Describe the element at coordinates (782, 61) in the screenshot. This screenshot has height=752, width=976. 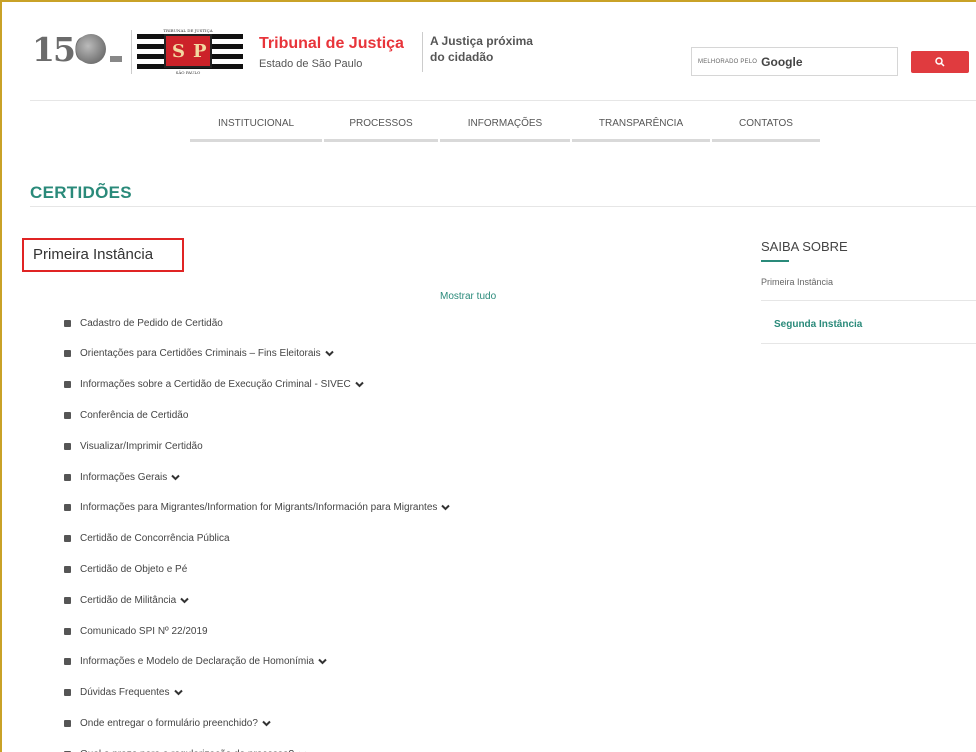
I see `google-brand: Google` at that location.